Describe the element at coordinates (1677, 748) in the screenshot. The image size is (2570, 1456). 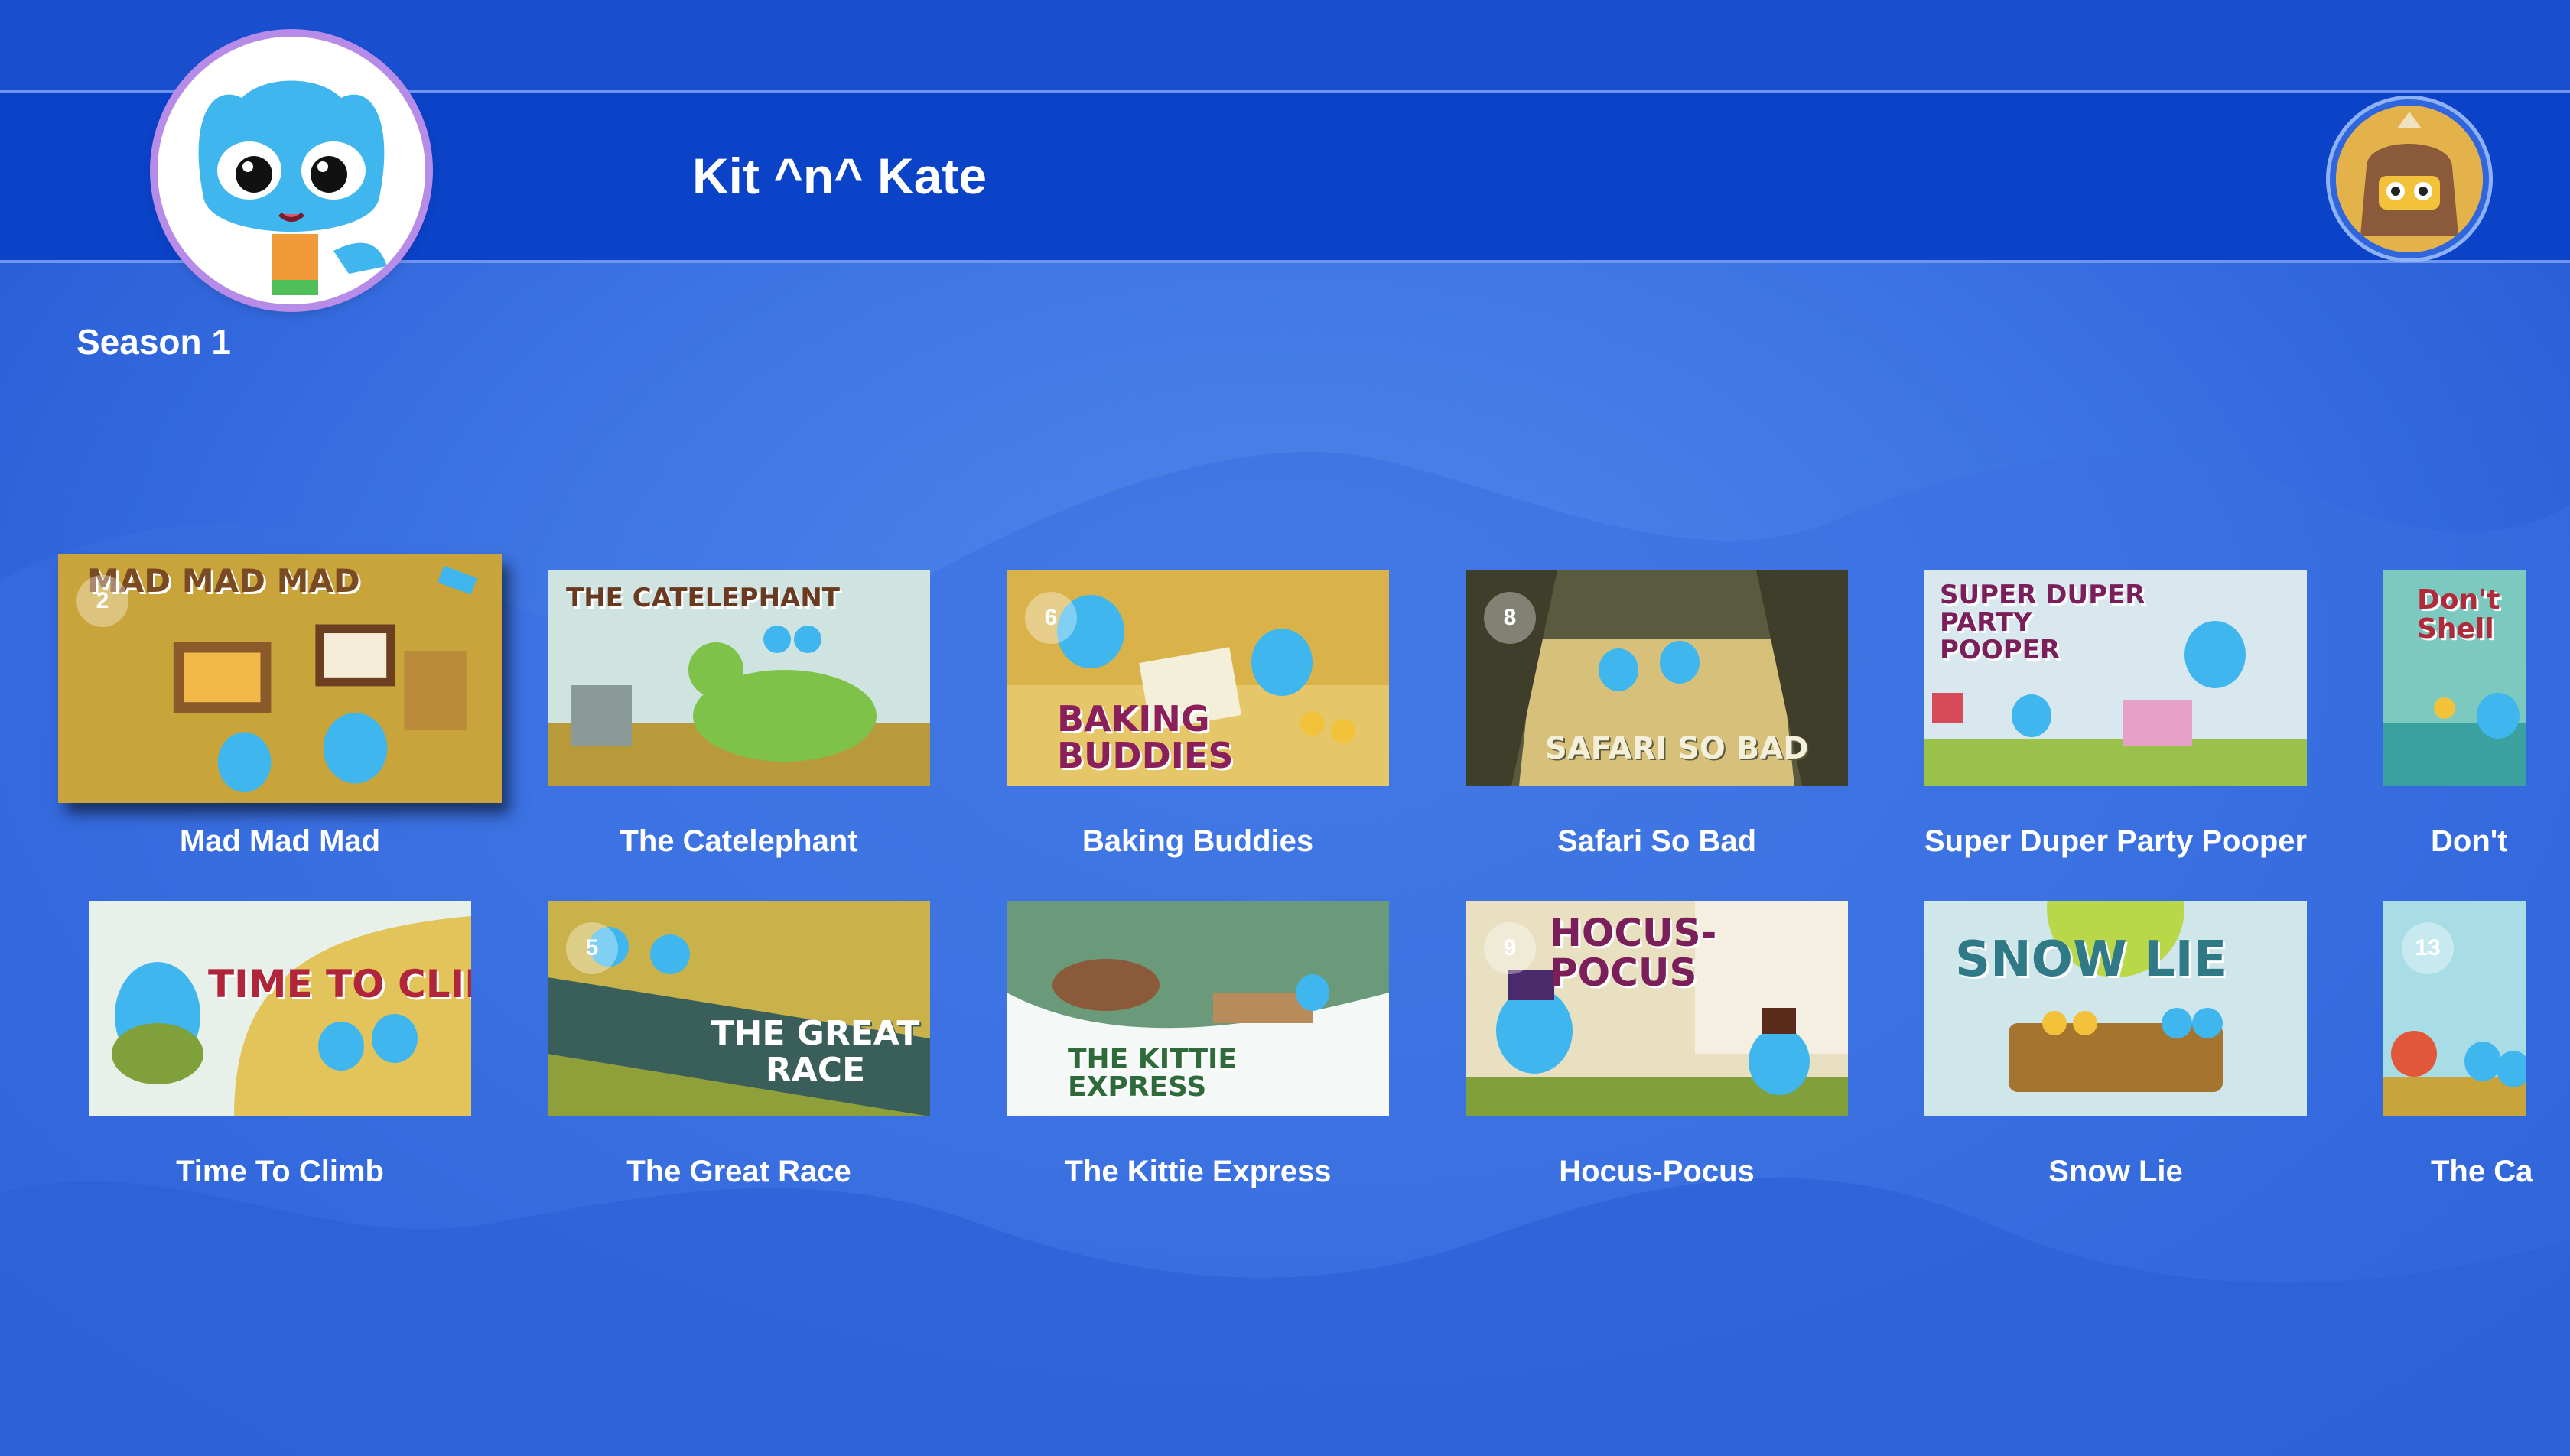
I see `episode-art-title: SAFARI SO BAD` at that location.